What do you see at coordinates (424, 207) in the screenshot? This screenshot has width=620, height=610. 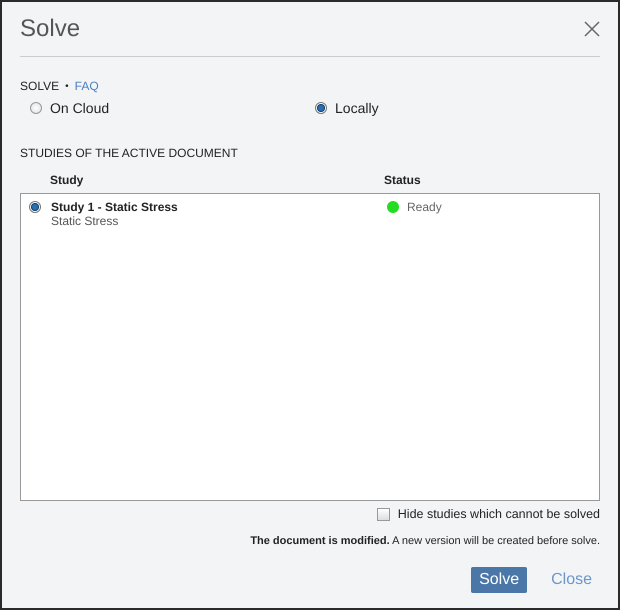 I see `status-text: Ready` at bounding box center [424, 207].